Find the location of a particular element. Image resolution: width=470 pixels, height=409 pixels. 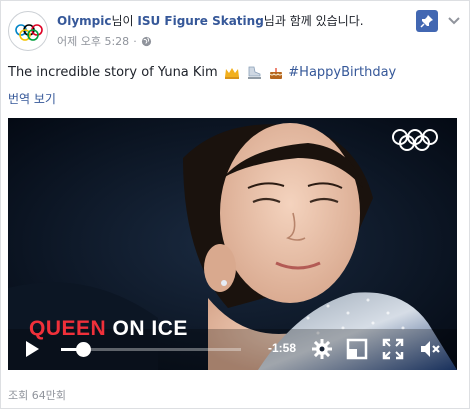

olympic-rings-logo is located at coordinates (29, 32).